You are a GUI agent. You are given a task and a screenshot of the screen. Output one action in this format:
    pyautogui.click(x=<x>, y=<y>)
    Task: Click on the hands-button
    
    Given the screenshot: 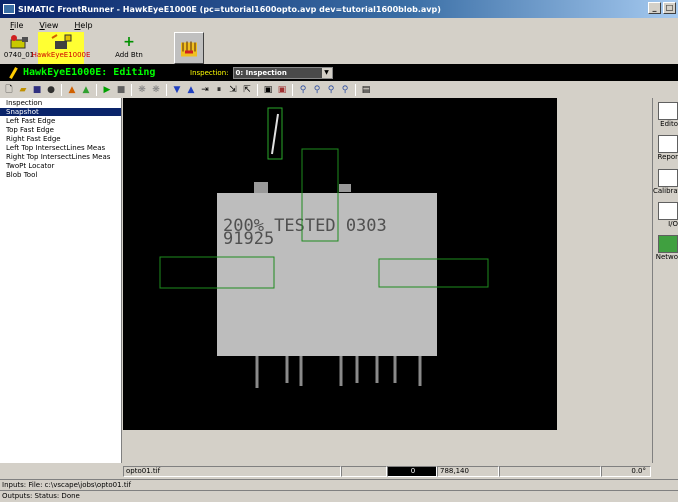 What is the action you would take?
    pyautogui.click(x=189, y=48)
    